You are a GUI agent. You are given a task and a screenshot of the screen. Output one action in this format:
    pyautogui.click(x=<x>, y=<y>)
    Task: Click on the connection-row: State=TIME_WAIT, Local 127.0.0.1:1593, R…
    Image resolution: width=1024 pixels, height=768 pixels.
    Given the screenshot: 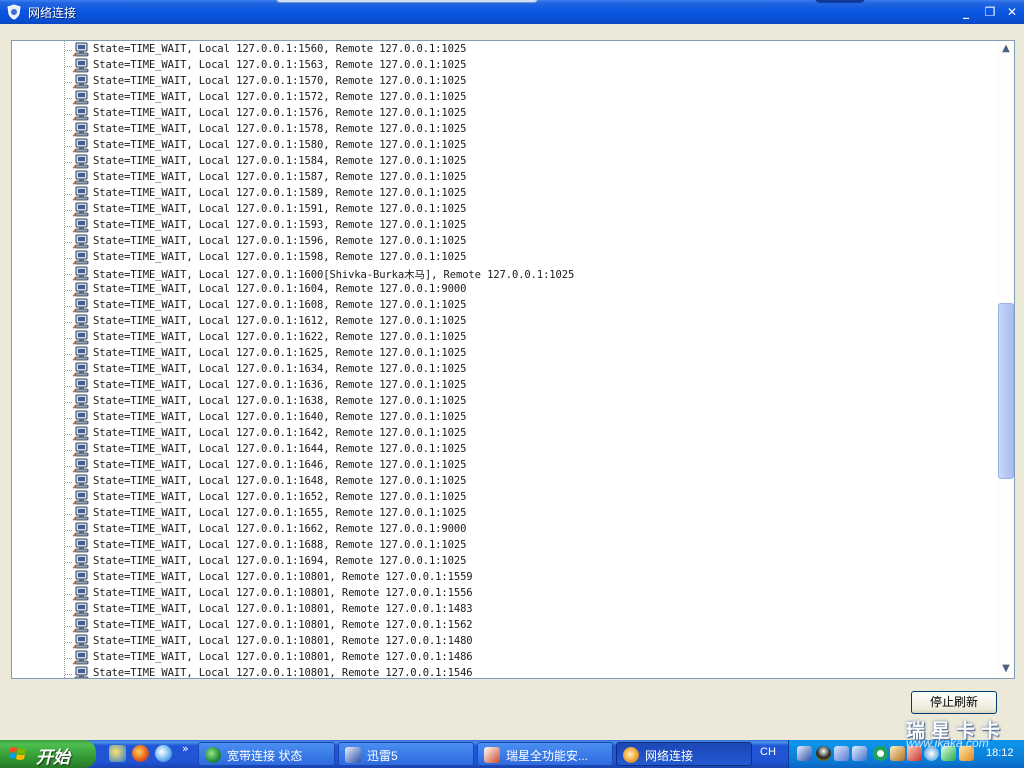 What is the action you would take?
    pyautogui.click(x=502, y=226)
    